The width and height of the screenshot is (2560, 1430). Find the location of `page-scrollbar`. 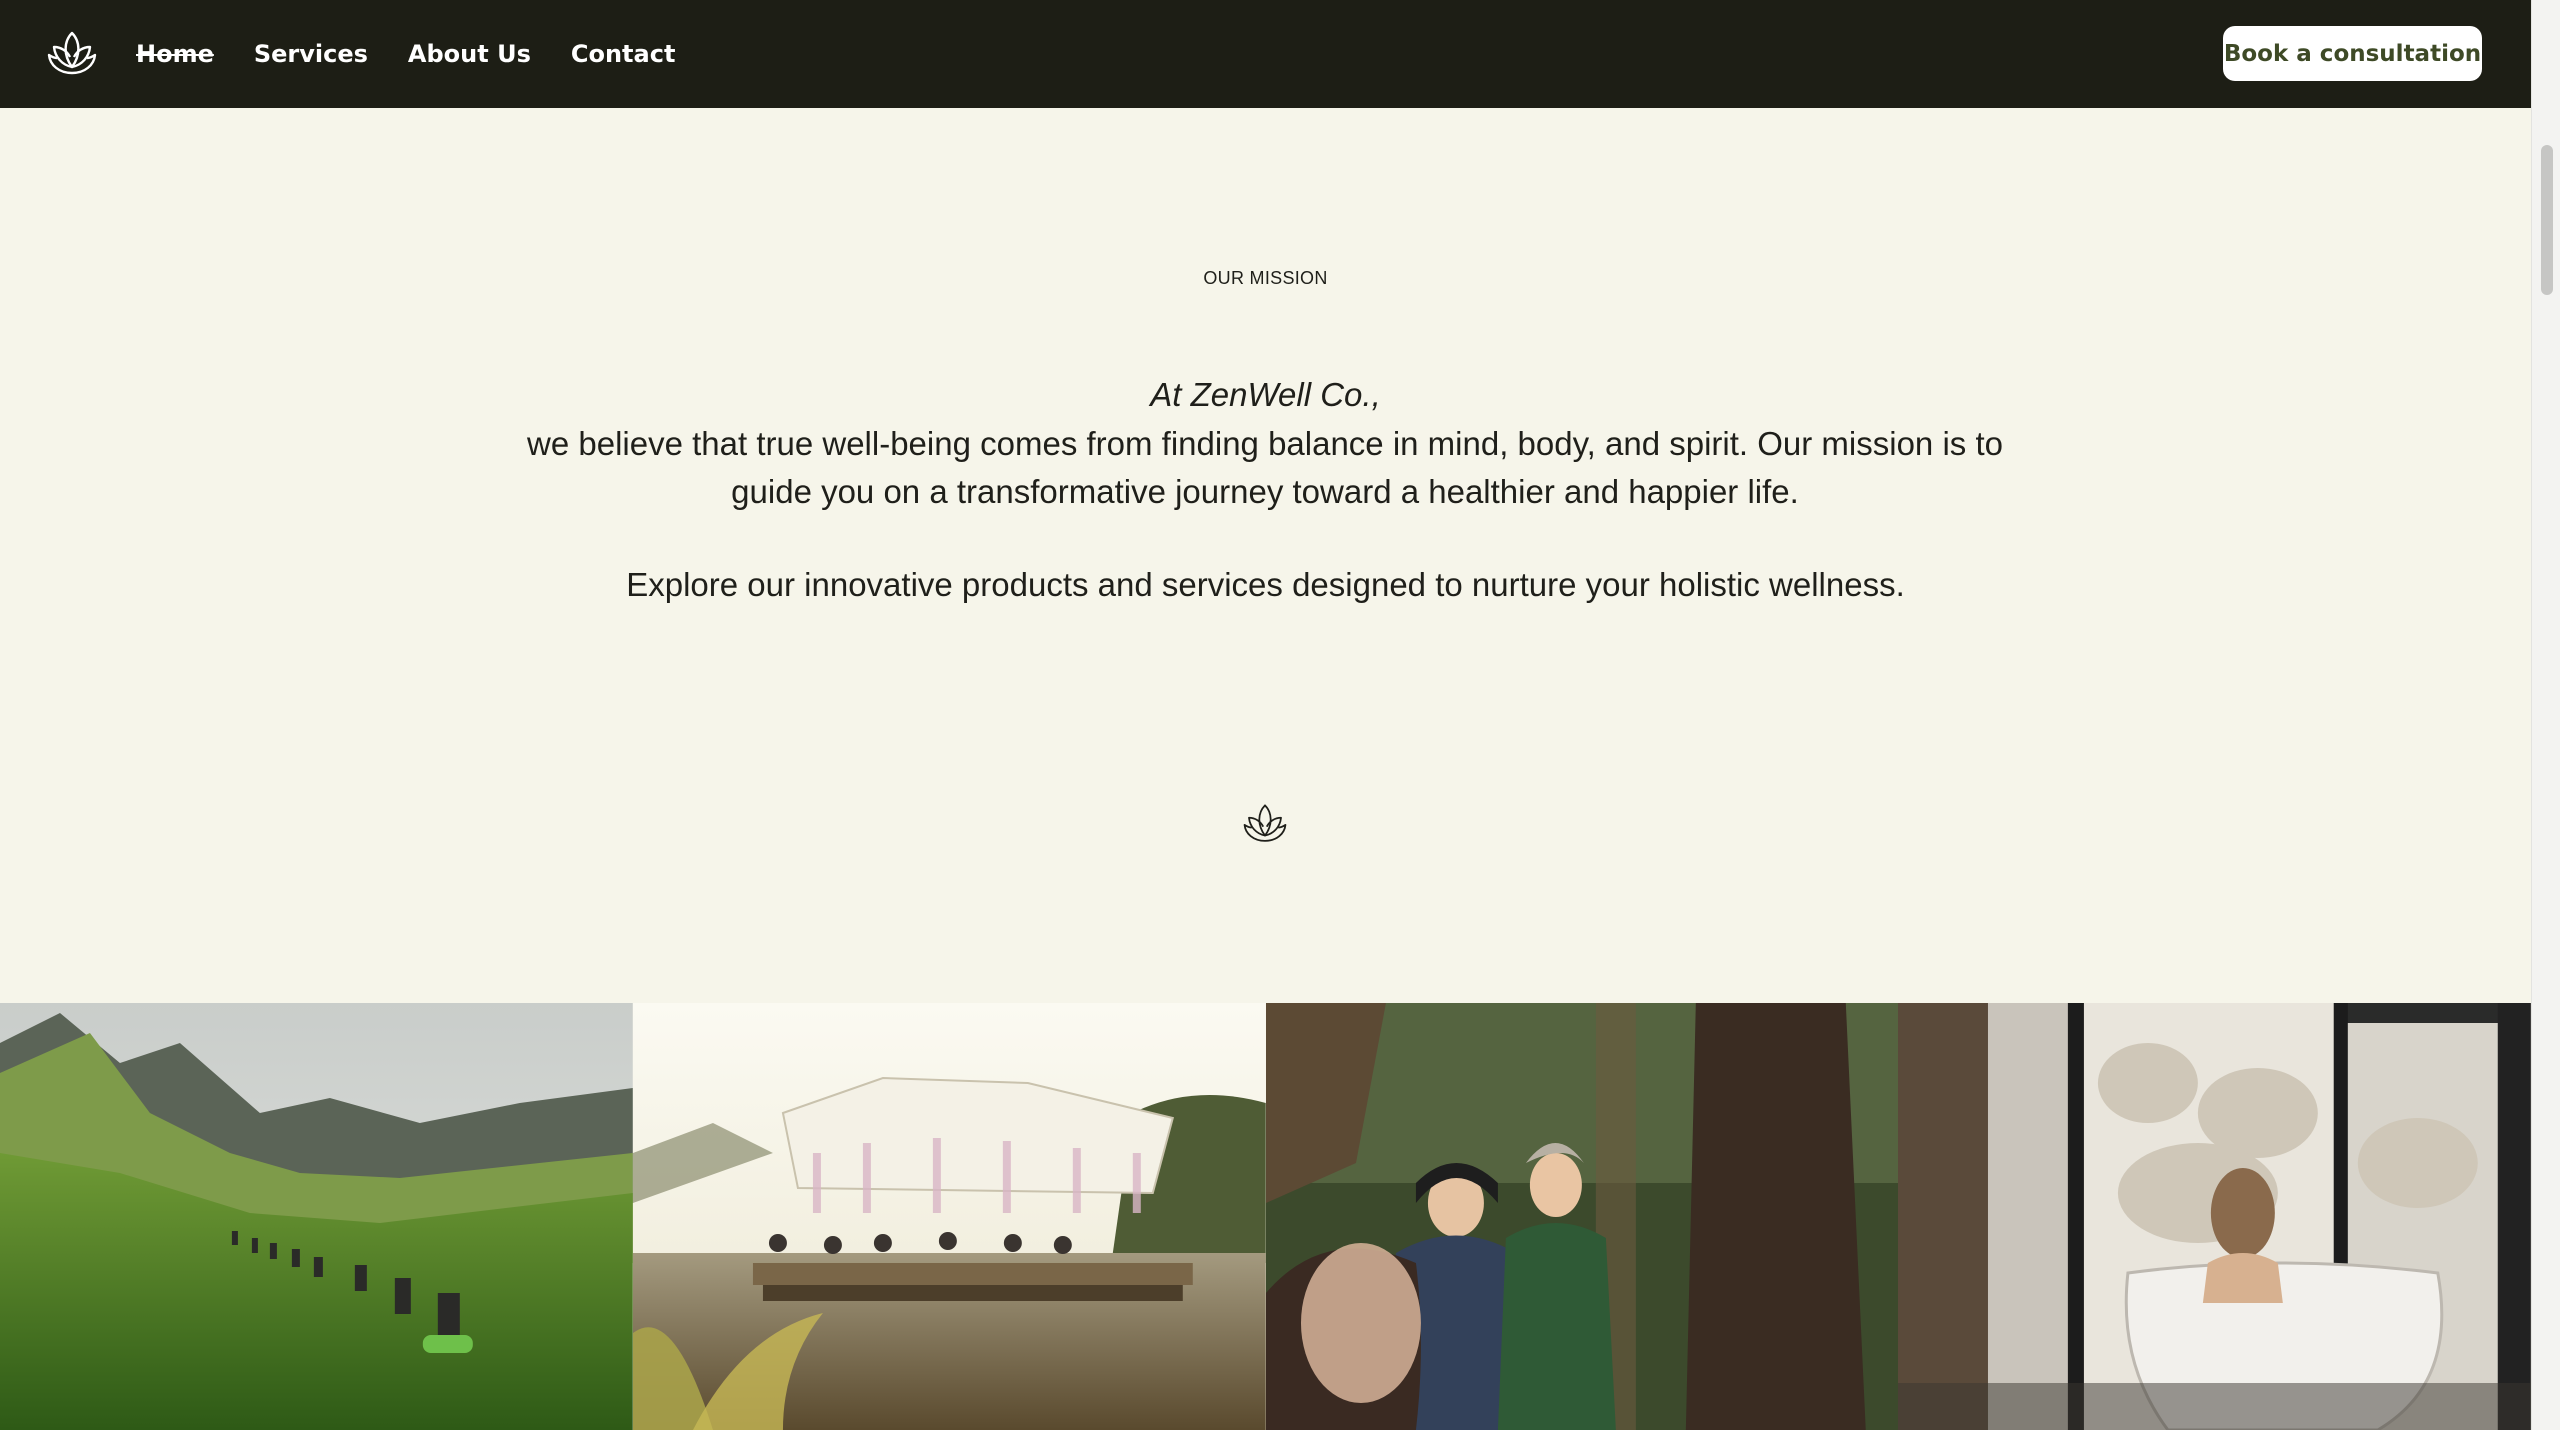

page-scrollbar is located at coordinates (2545, 715).